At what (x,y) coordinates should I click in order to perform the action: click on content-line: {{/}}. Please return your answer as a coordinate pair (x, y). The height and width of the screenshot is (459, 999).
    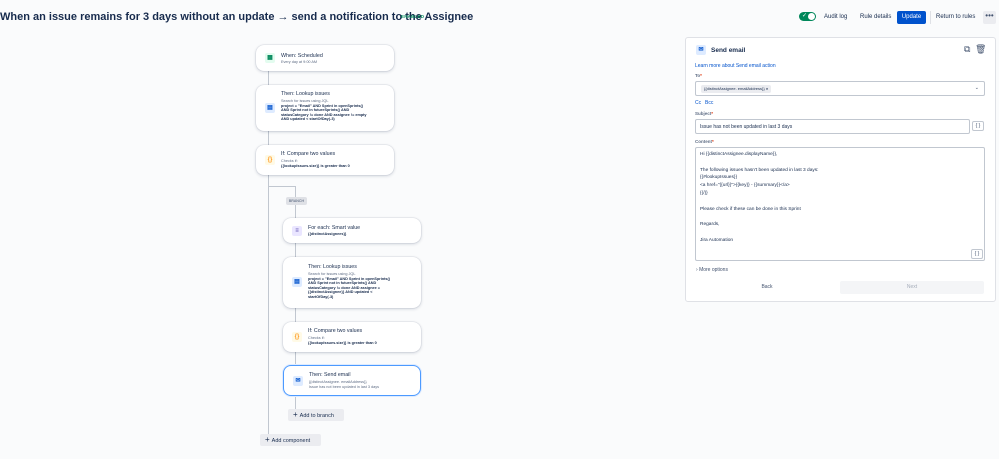
    Looking at the image, I should click on (704, 193).